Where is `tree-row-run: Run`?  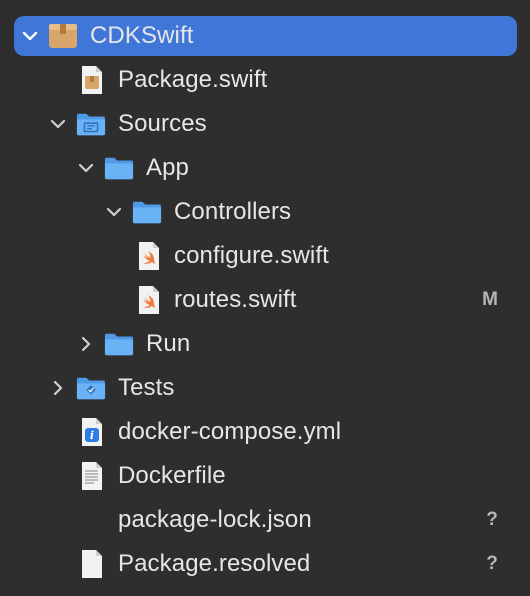
tree-row-run: Run is located at coordinates (265, 344).